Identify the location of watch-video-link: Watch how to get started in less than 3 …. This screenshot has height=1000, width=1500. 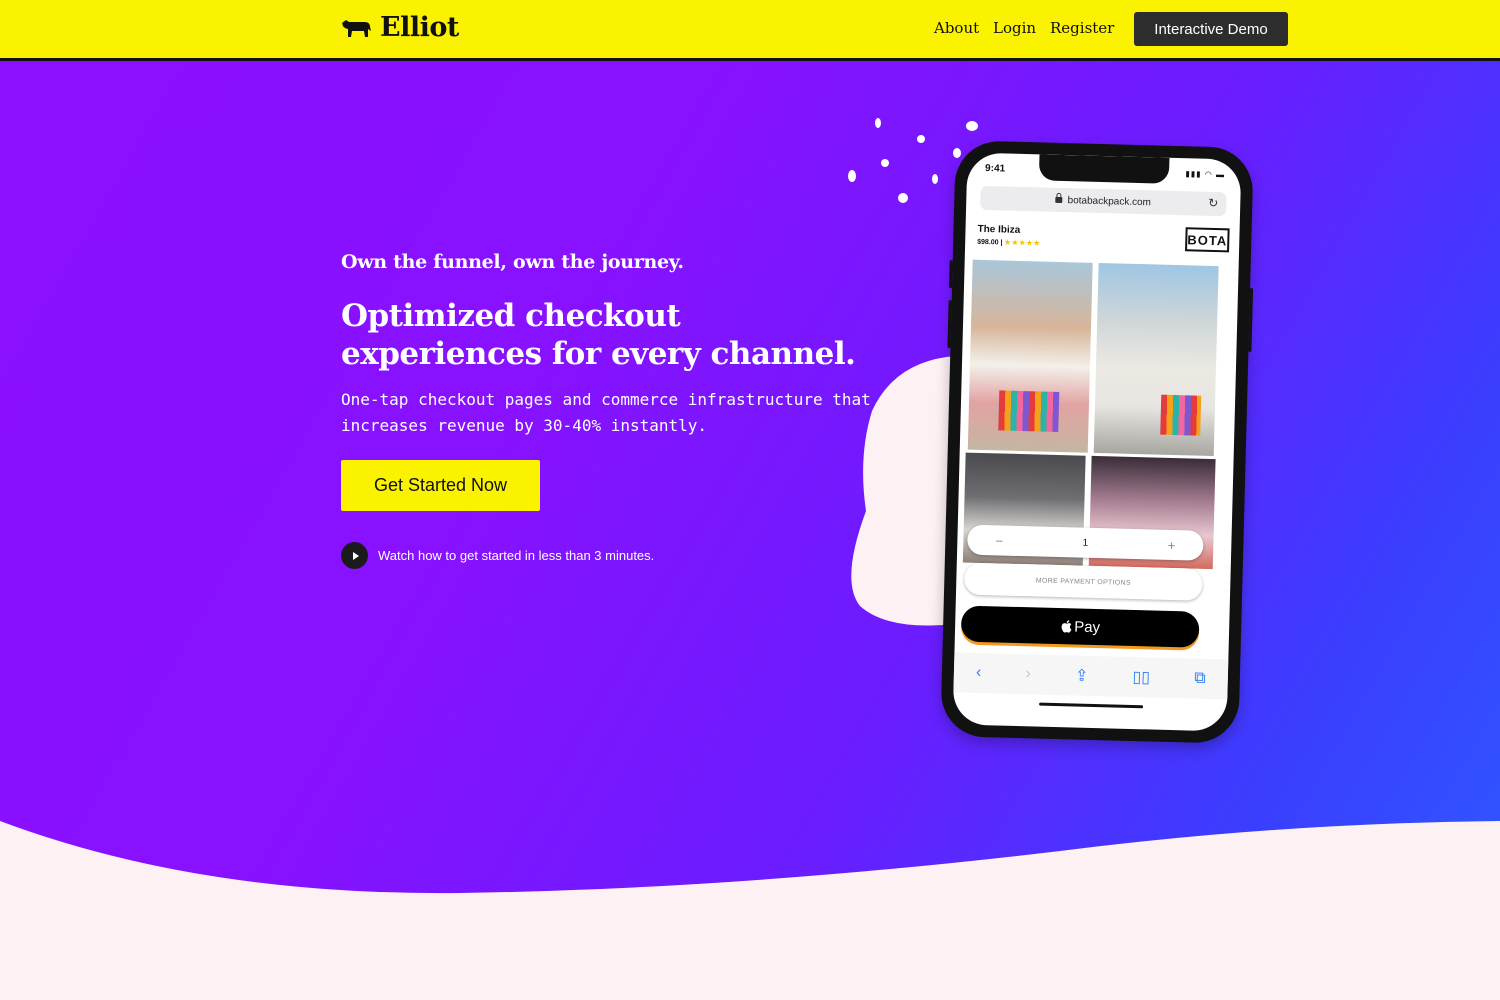
(497, 555).